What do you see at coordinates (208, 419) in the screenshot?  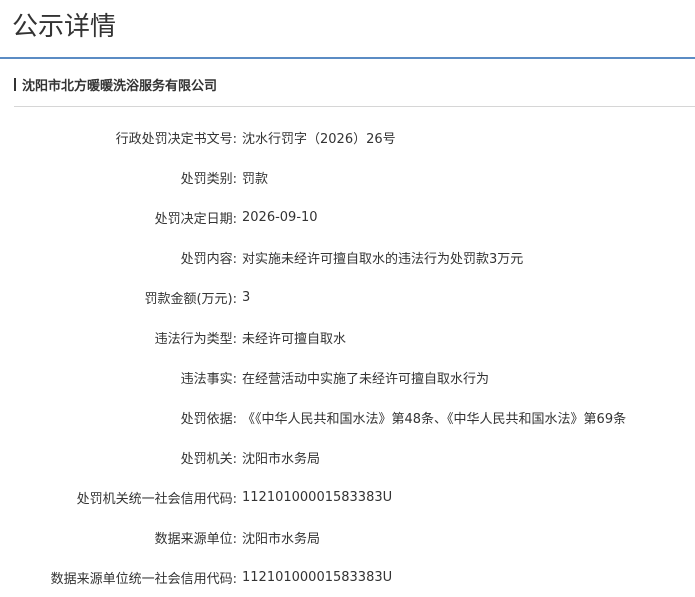 I see `detail-label: 处罚依据:` at bounding box center [208, 419].